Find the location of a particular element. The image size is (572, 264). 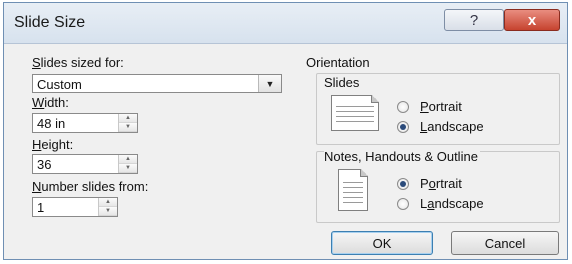

width-spin-buttons: ▲ ▼ is located at coordinates (127, 123).